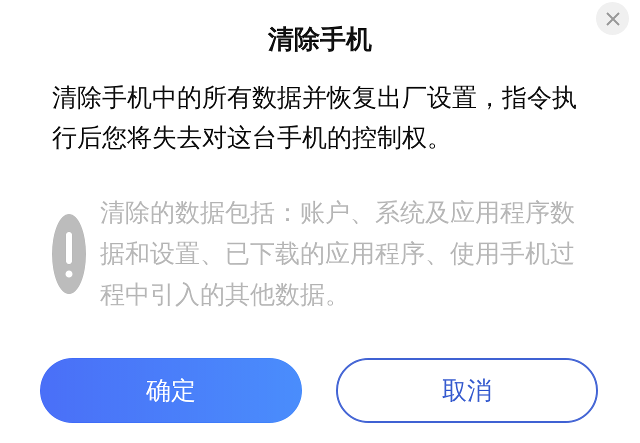 The image size is (640, 443). What do you see at coordinates (467, 390) in the screenshot?
I see `cancel-button: 取消` at bounding box center [467, 390].